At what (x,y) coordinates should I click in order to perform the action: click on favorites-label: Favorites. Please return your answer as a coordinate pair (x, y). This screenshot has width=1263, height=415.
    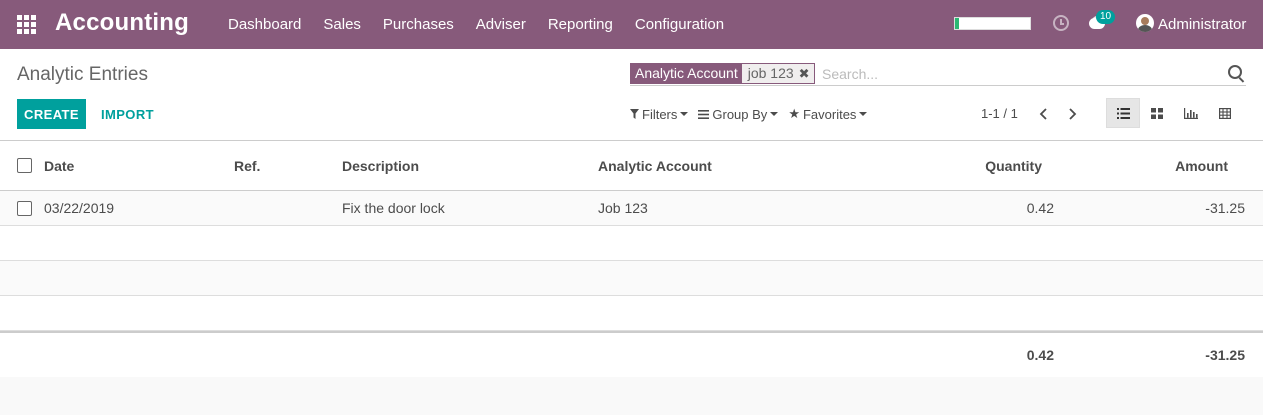
    Looking at the image, I should click on (829, 114).